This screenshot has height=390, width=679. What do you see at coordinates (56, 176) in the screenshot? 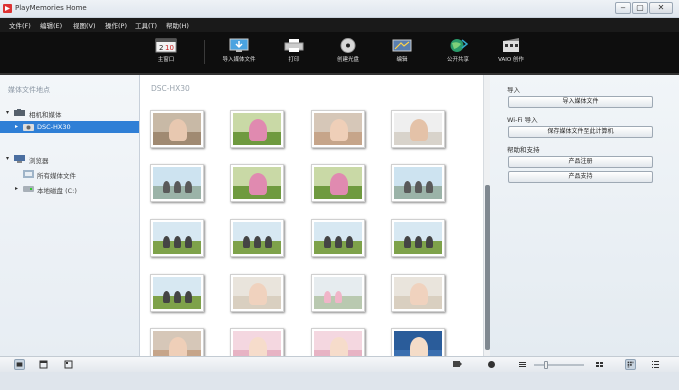
I see `tree-item-label: 所有媒体文件` at bounding box center [56, 176].